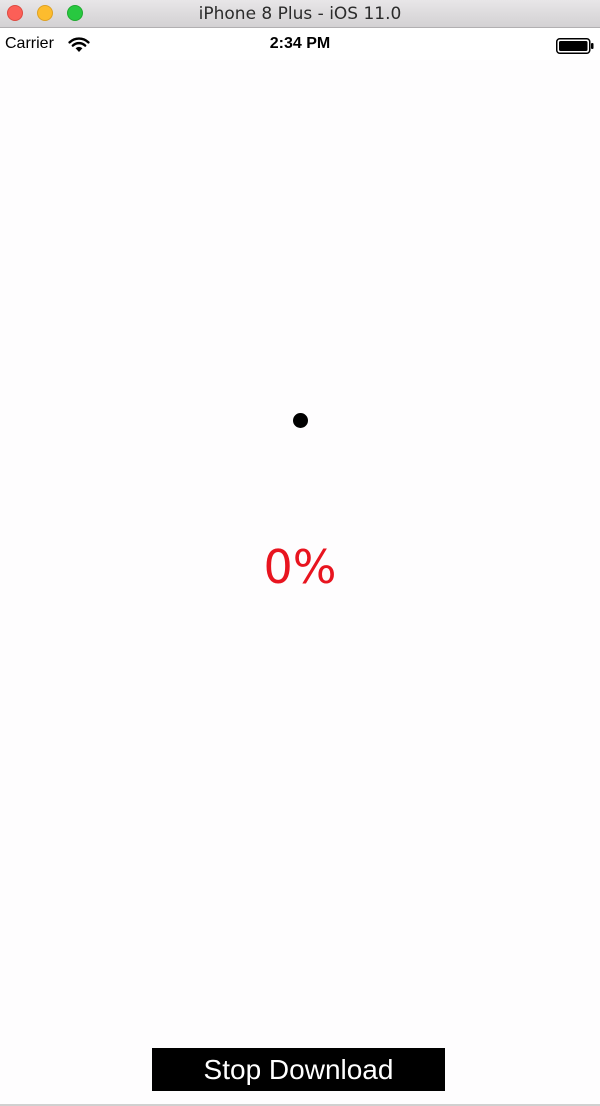 The image size is (600, 1106). I want to click on status-time: 2:34 PM, so click(300, 43).